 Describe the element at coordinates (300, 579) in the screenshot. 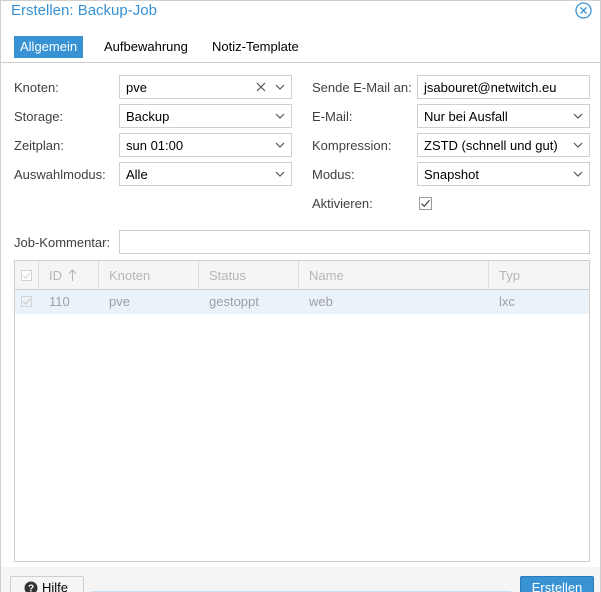

I see `dialog-footer: ? Hilfe Erstellen` at that location.